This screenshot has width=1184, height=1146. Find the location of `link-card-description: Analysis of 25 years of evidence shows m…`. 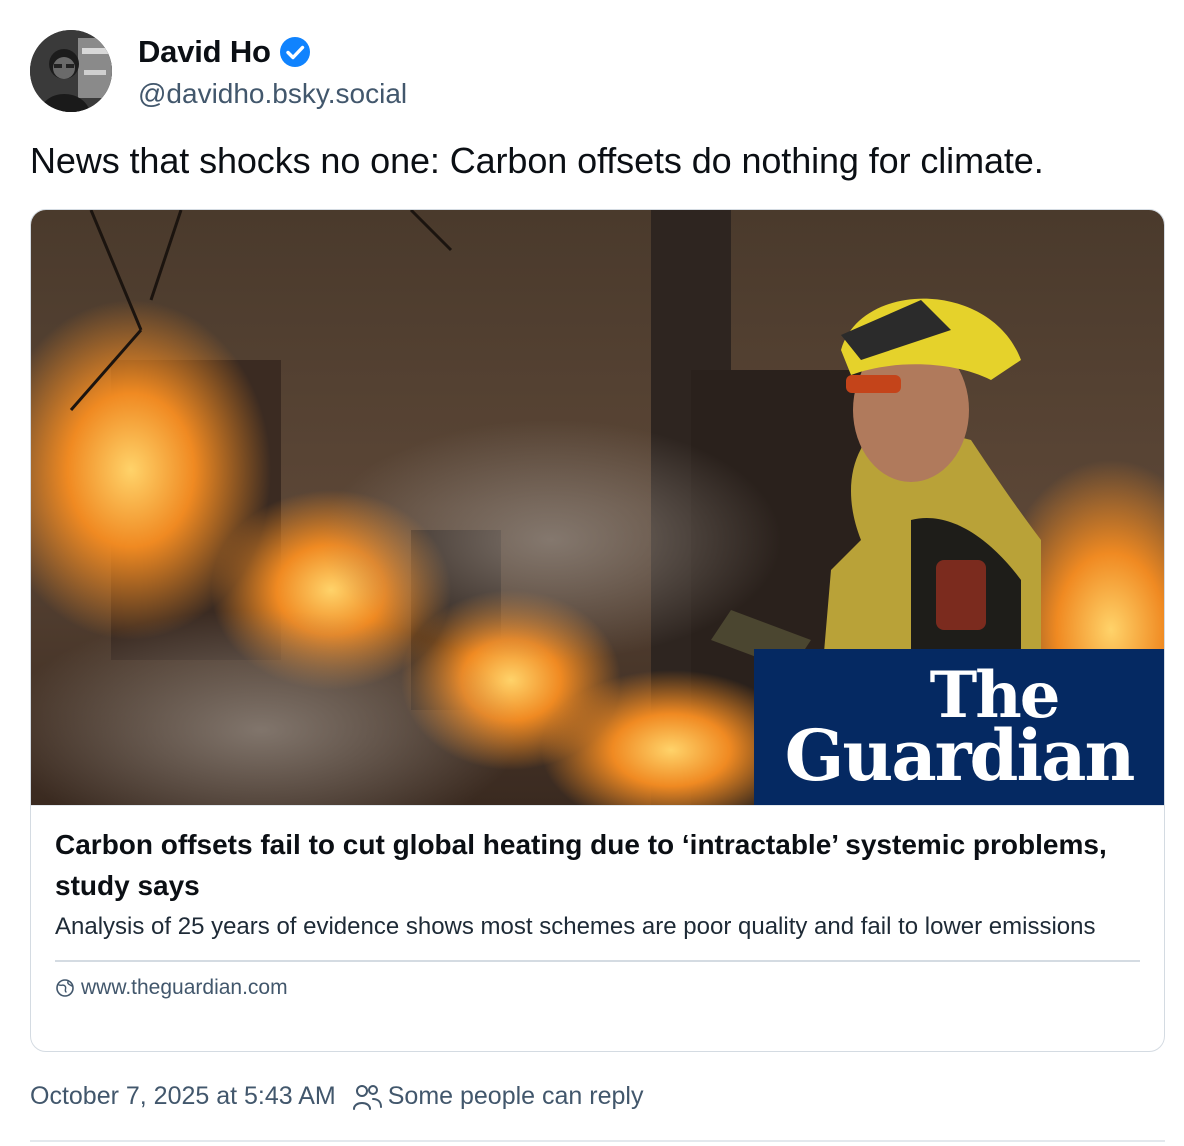

link-card-description: Analysis of 25 years of evidence shows m… is located at coordinates (575, 926).